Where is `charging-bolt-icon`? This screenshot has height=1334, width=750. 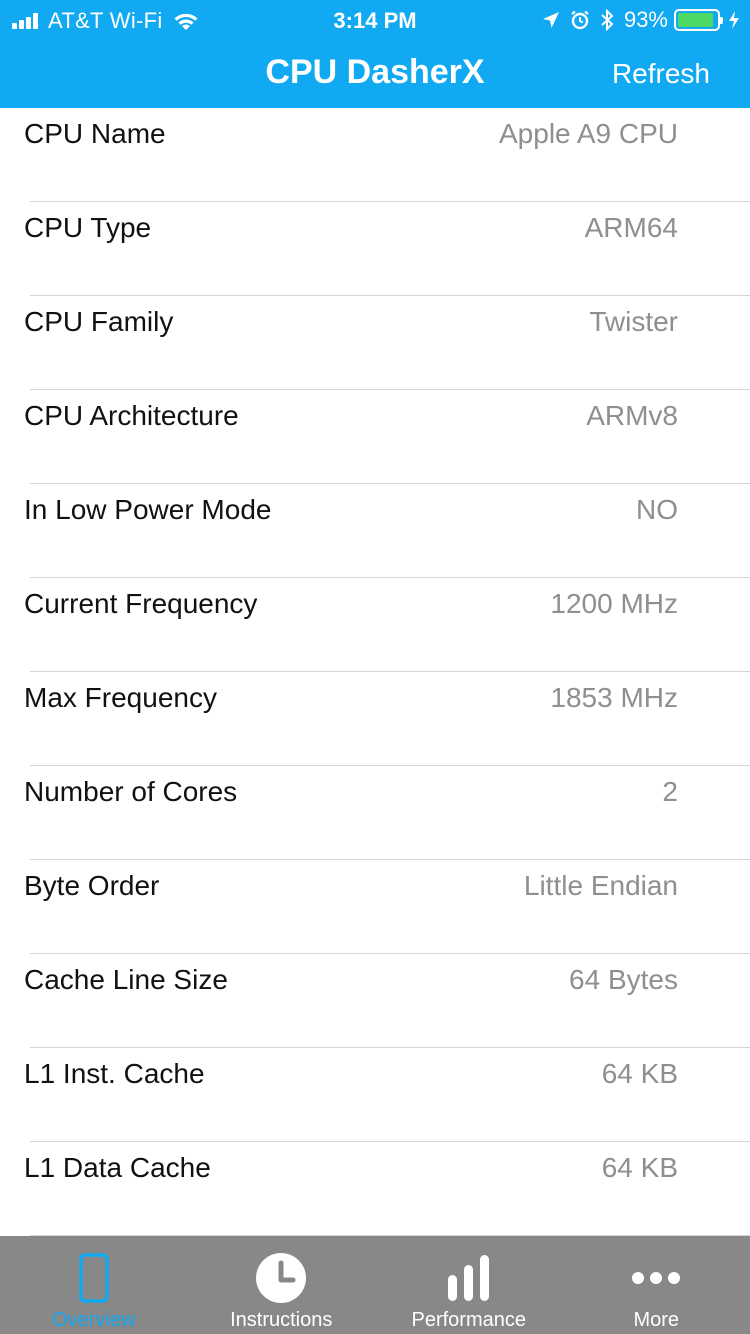
charging-bolt-icon is located at coordinates (734, 20).